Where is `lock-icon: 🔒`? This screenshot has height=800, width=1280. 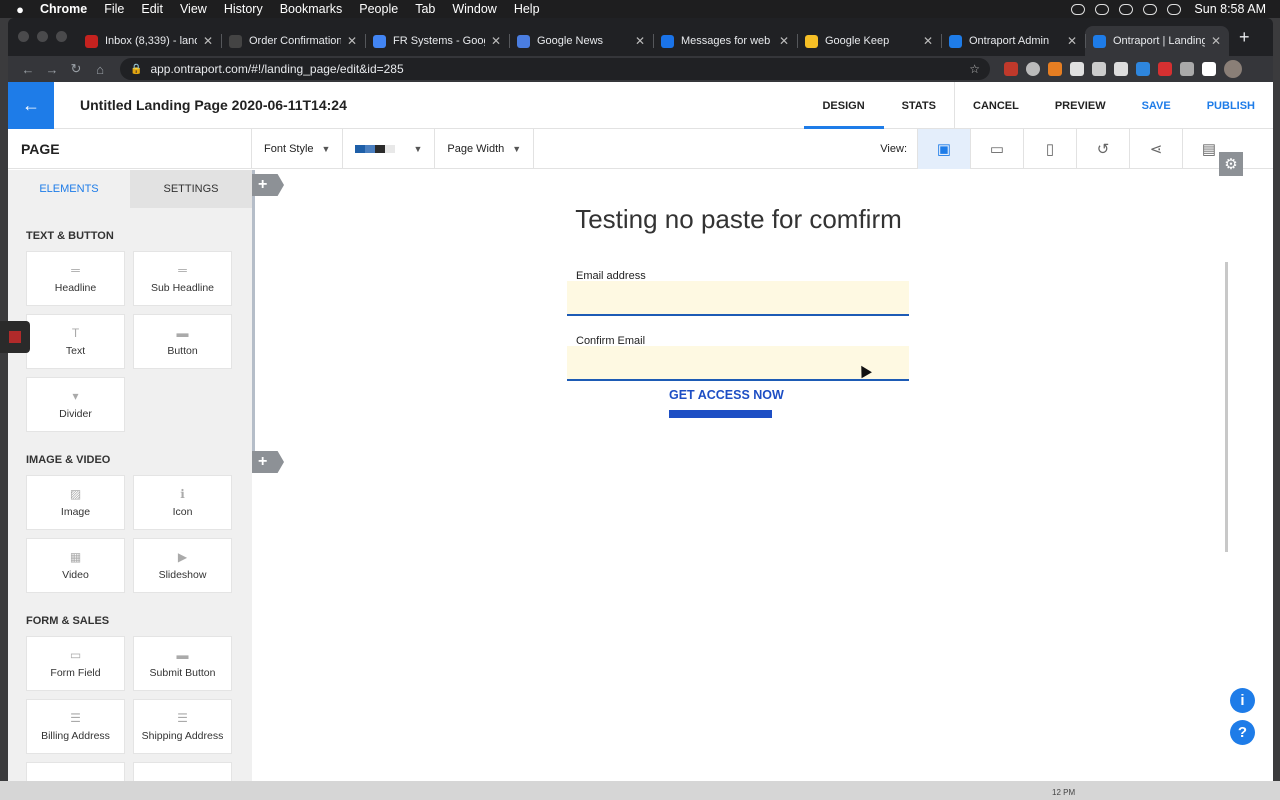 lock-icon: 🔒 is located at coordinates (136, 69).